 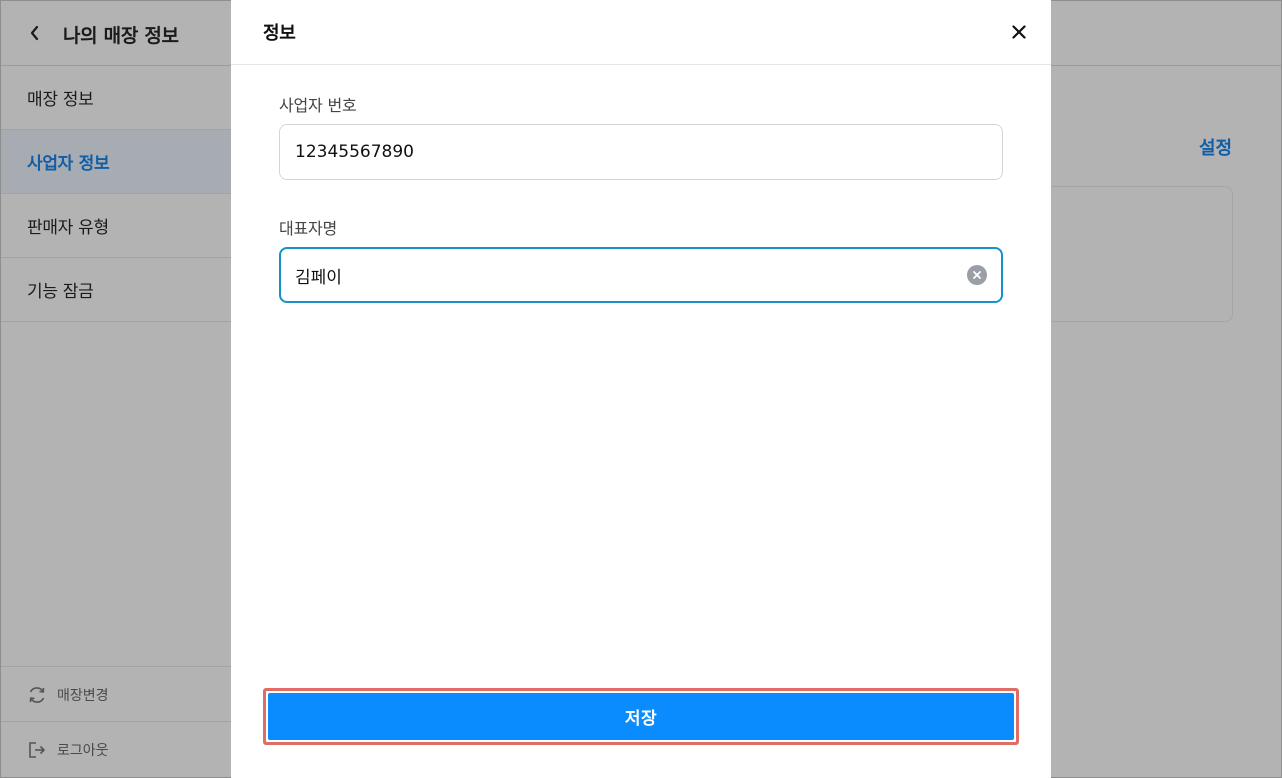 What do you see at coordinates (116, 749) in the screenshot?
I see `logout-button: 로그아웃` at bounding box center [116, 749].